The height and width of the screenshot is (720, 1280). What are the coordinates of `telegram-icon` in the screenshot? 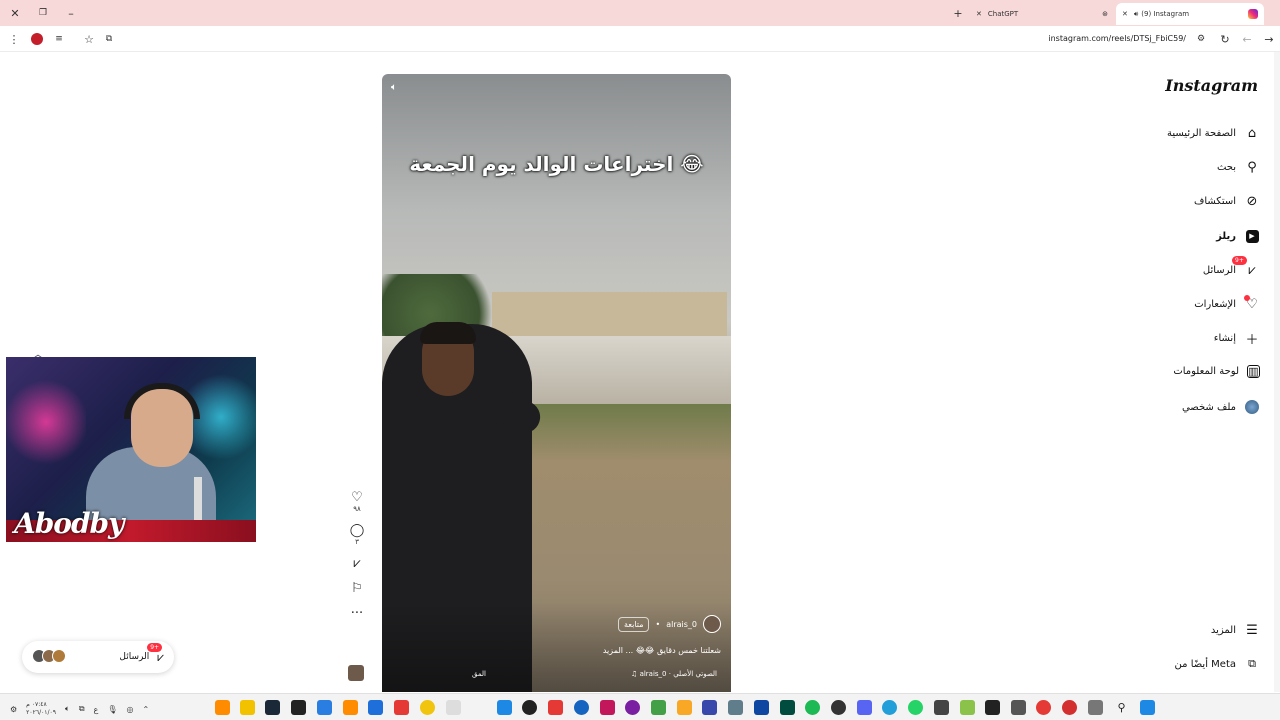 It's located at (889, 707).